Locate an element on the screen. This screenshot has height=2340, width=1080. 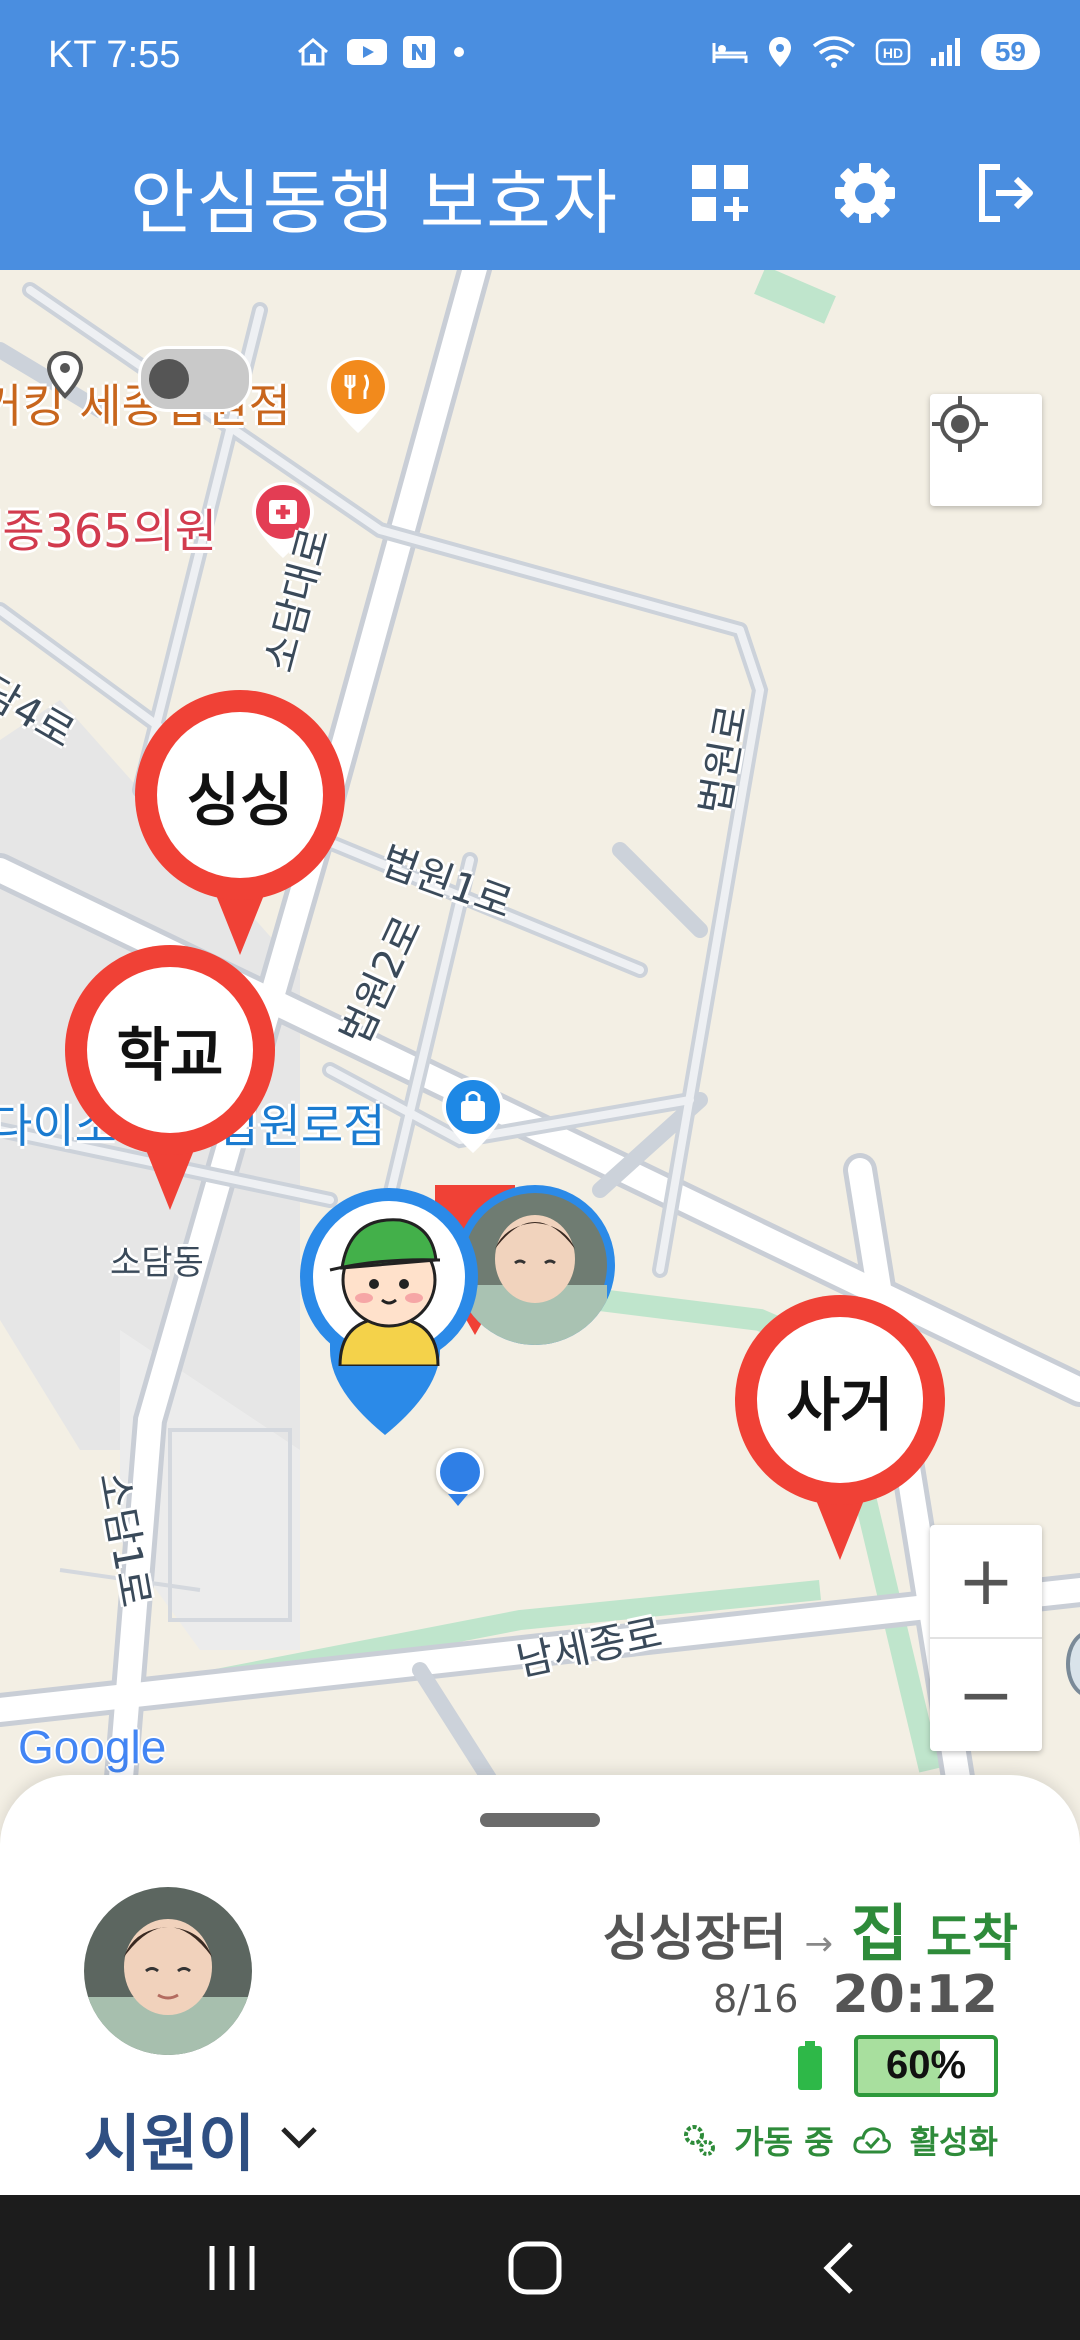
child-name: 시원이 is located at coordinates (170, 2143).